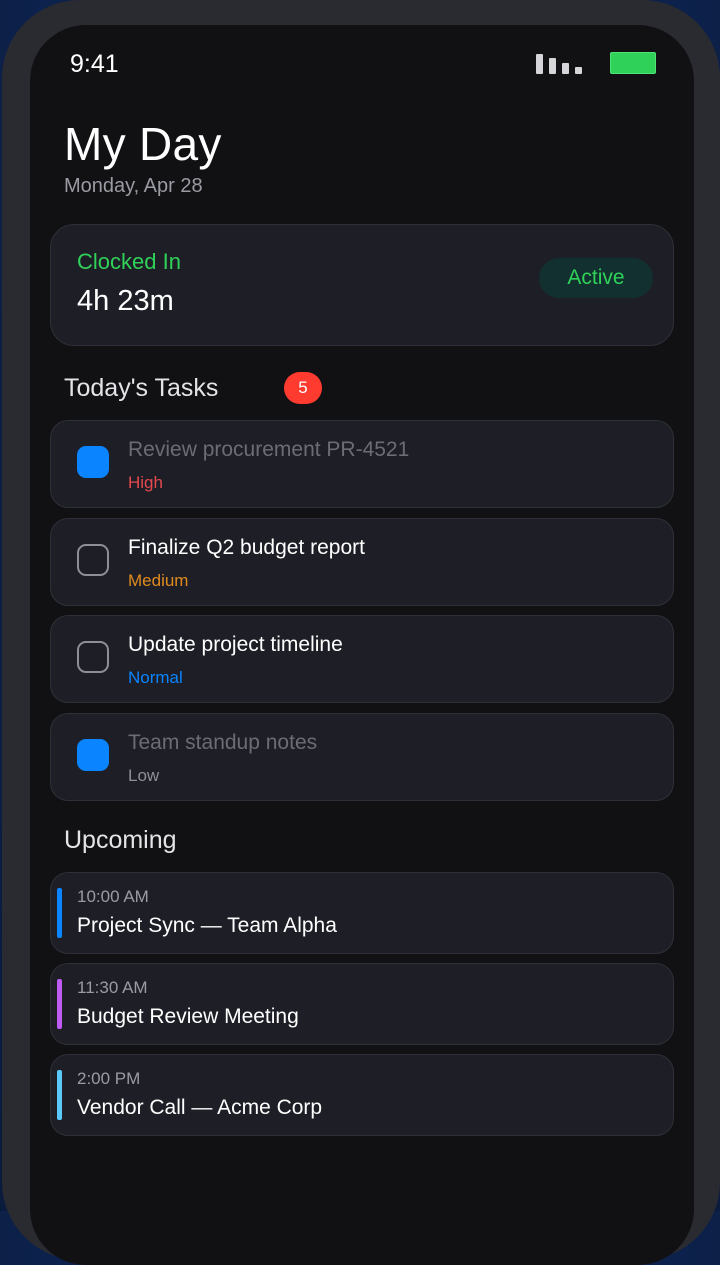 Image resolution: width=720 pixels, height=1265 pixels. I want to click on event-title: Project Sync — Team Alpha, so click(207, 925).